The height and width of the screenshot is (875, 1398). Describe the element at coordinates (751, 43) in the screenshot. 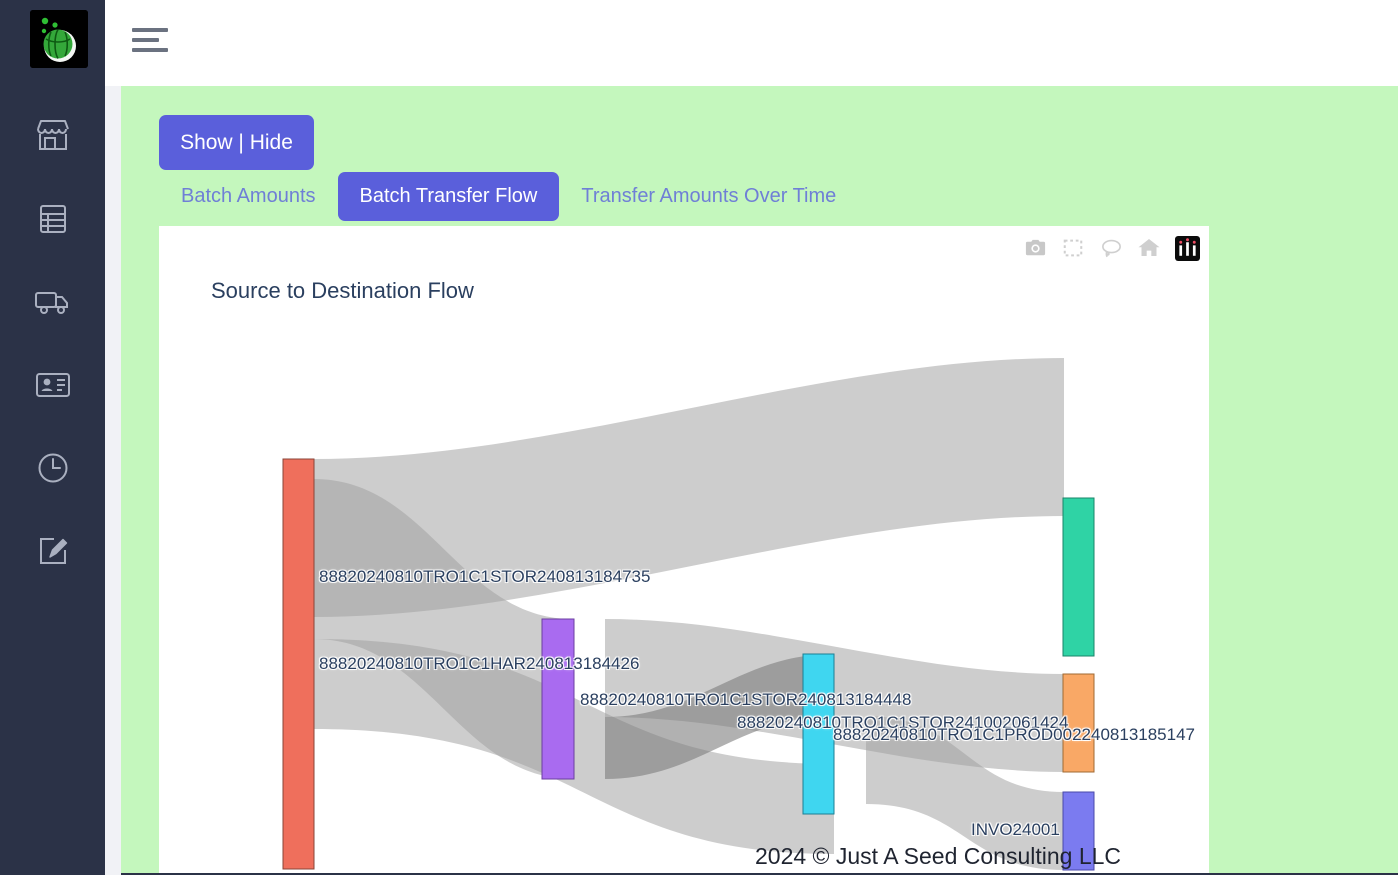

I see `top-header` at that location.